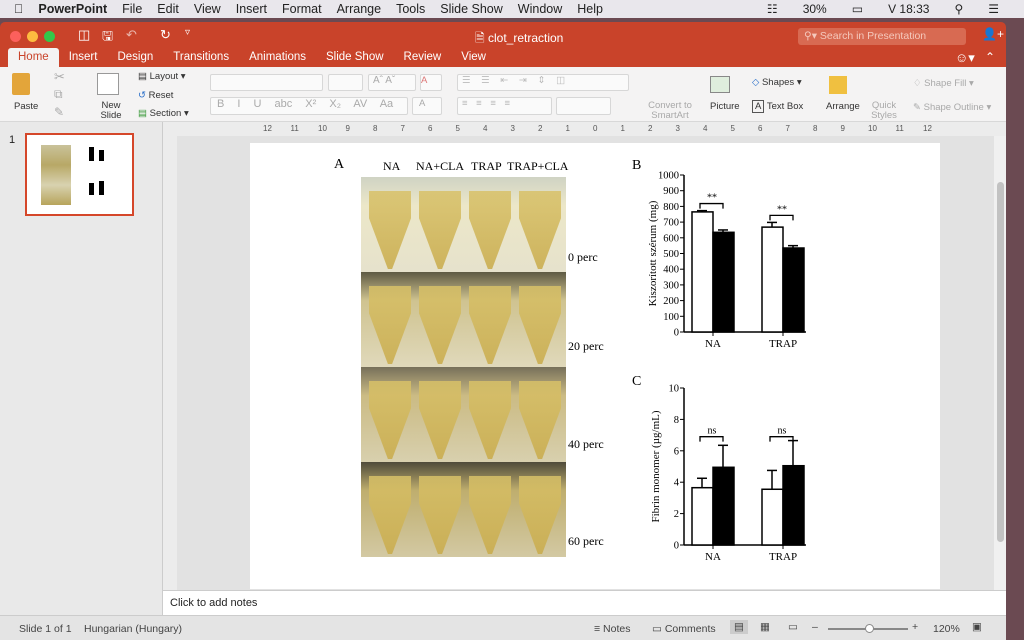 This screenshot has width=1024, height=640. I want to click on share-icon: 👤+, so click(993, 34).